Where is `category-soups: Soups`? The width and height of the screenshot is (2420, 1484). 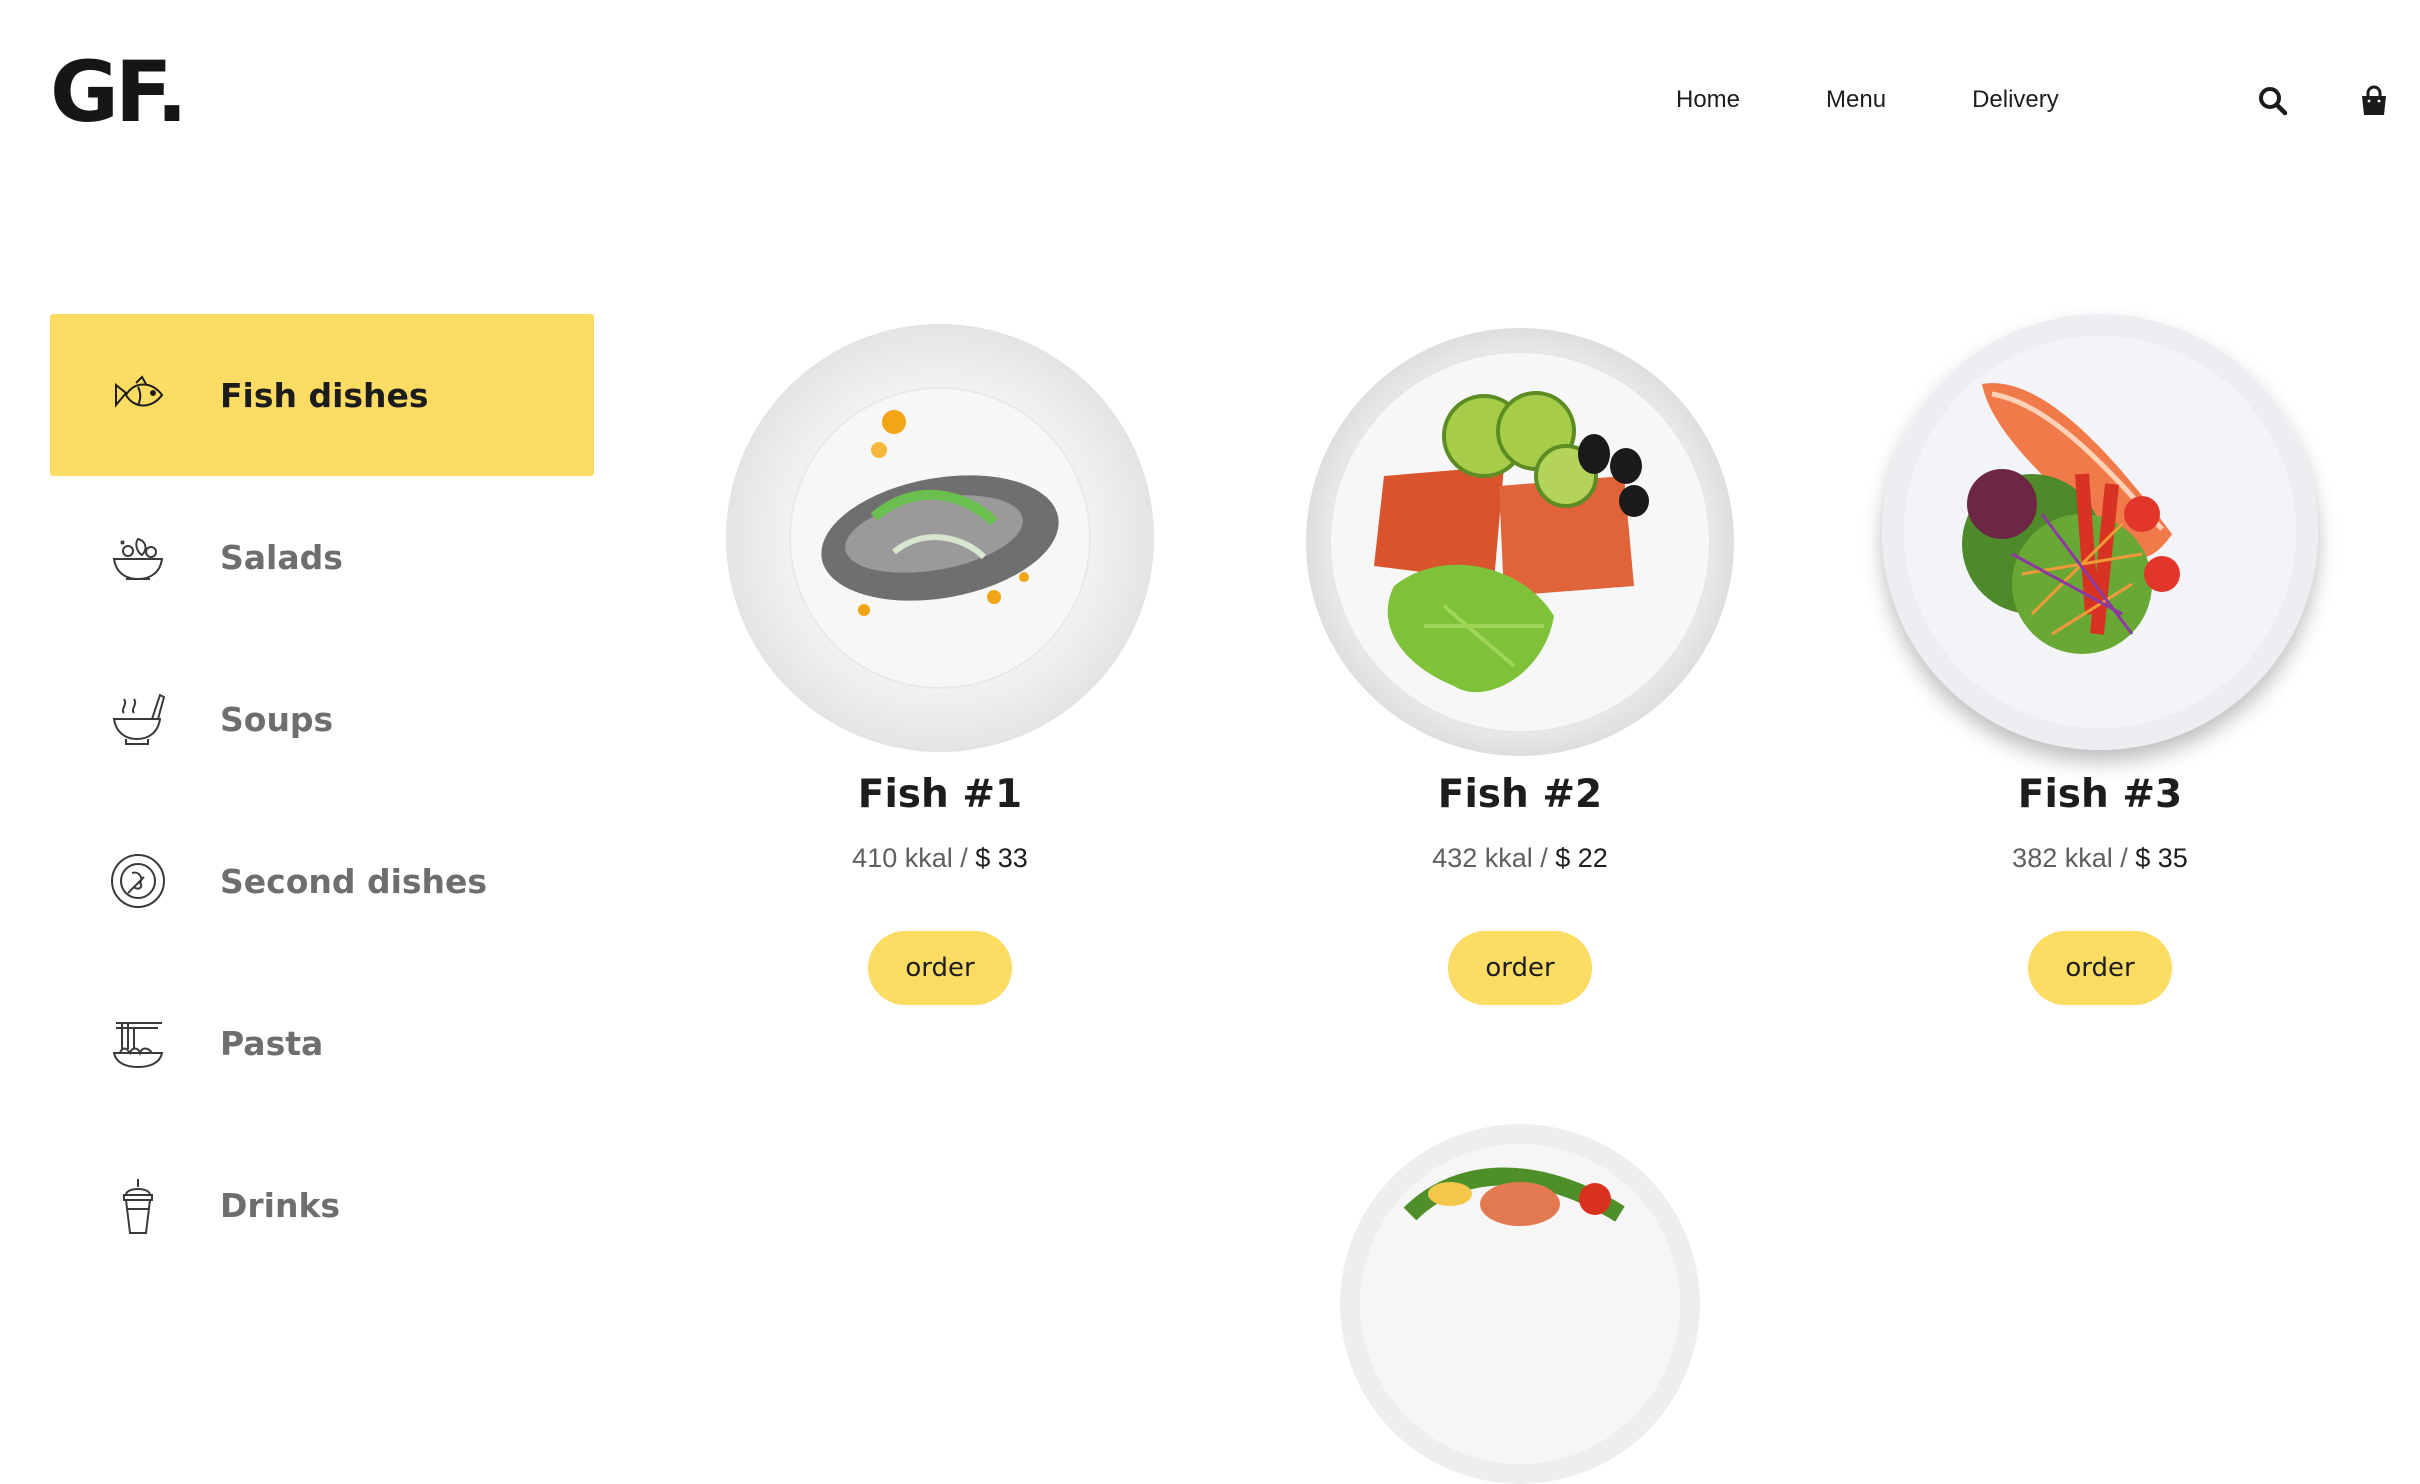 category-soups: Soups is located at coordinates (322, 719).